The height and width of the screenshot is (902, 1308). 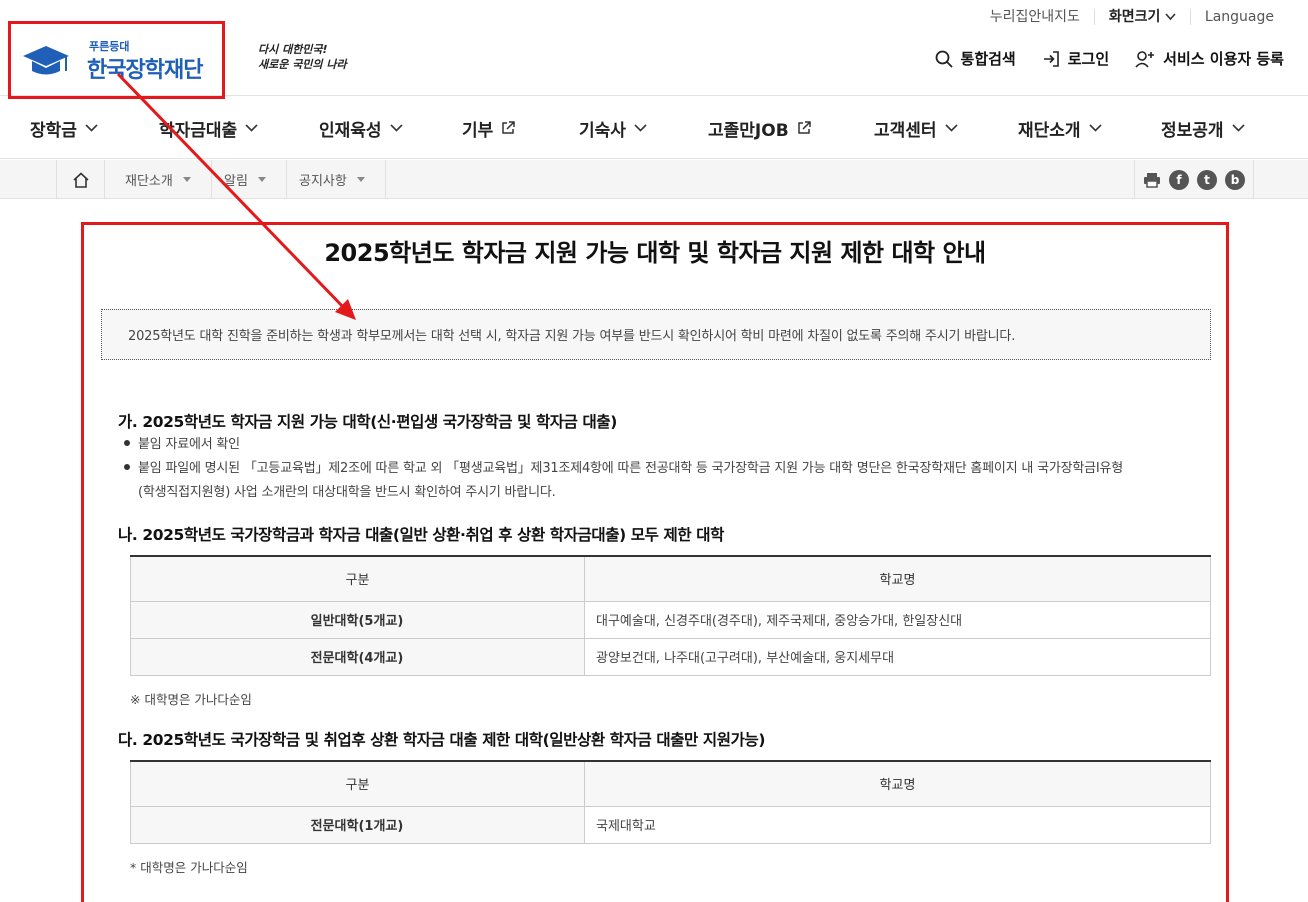 I want to click on list-item: 붙임 자료에서 확인, so click(x=666, y=445).